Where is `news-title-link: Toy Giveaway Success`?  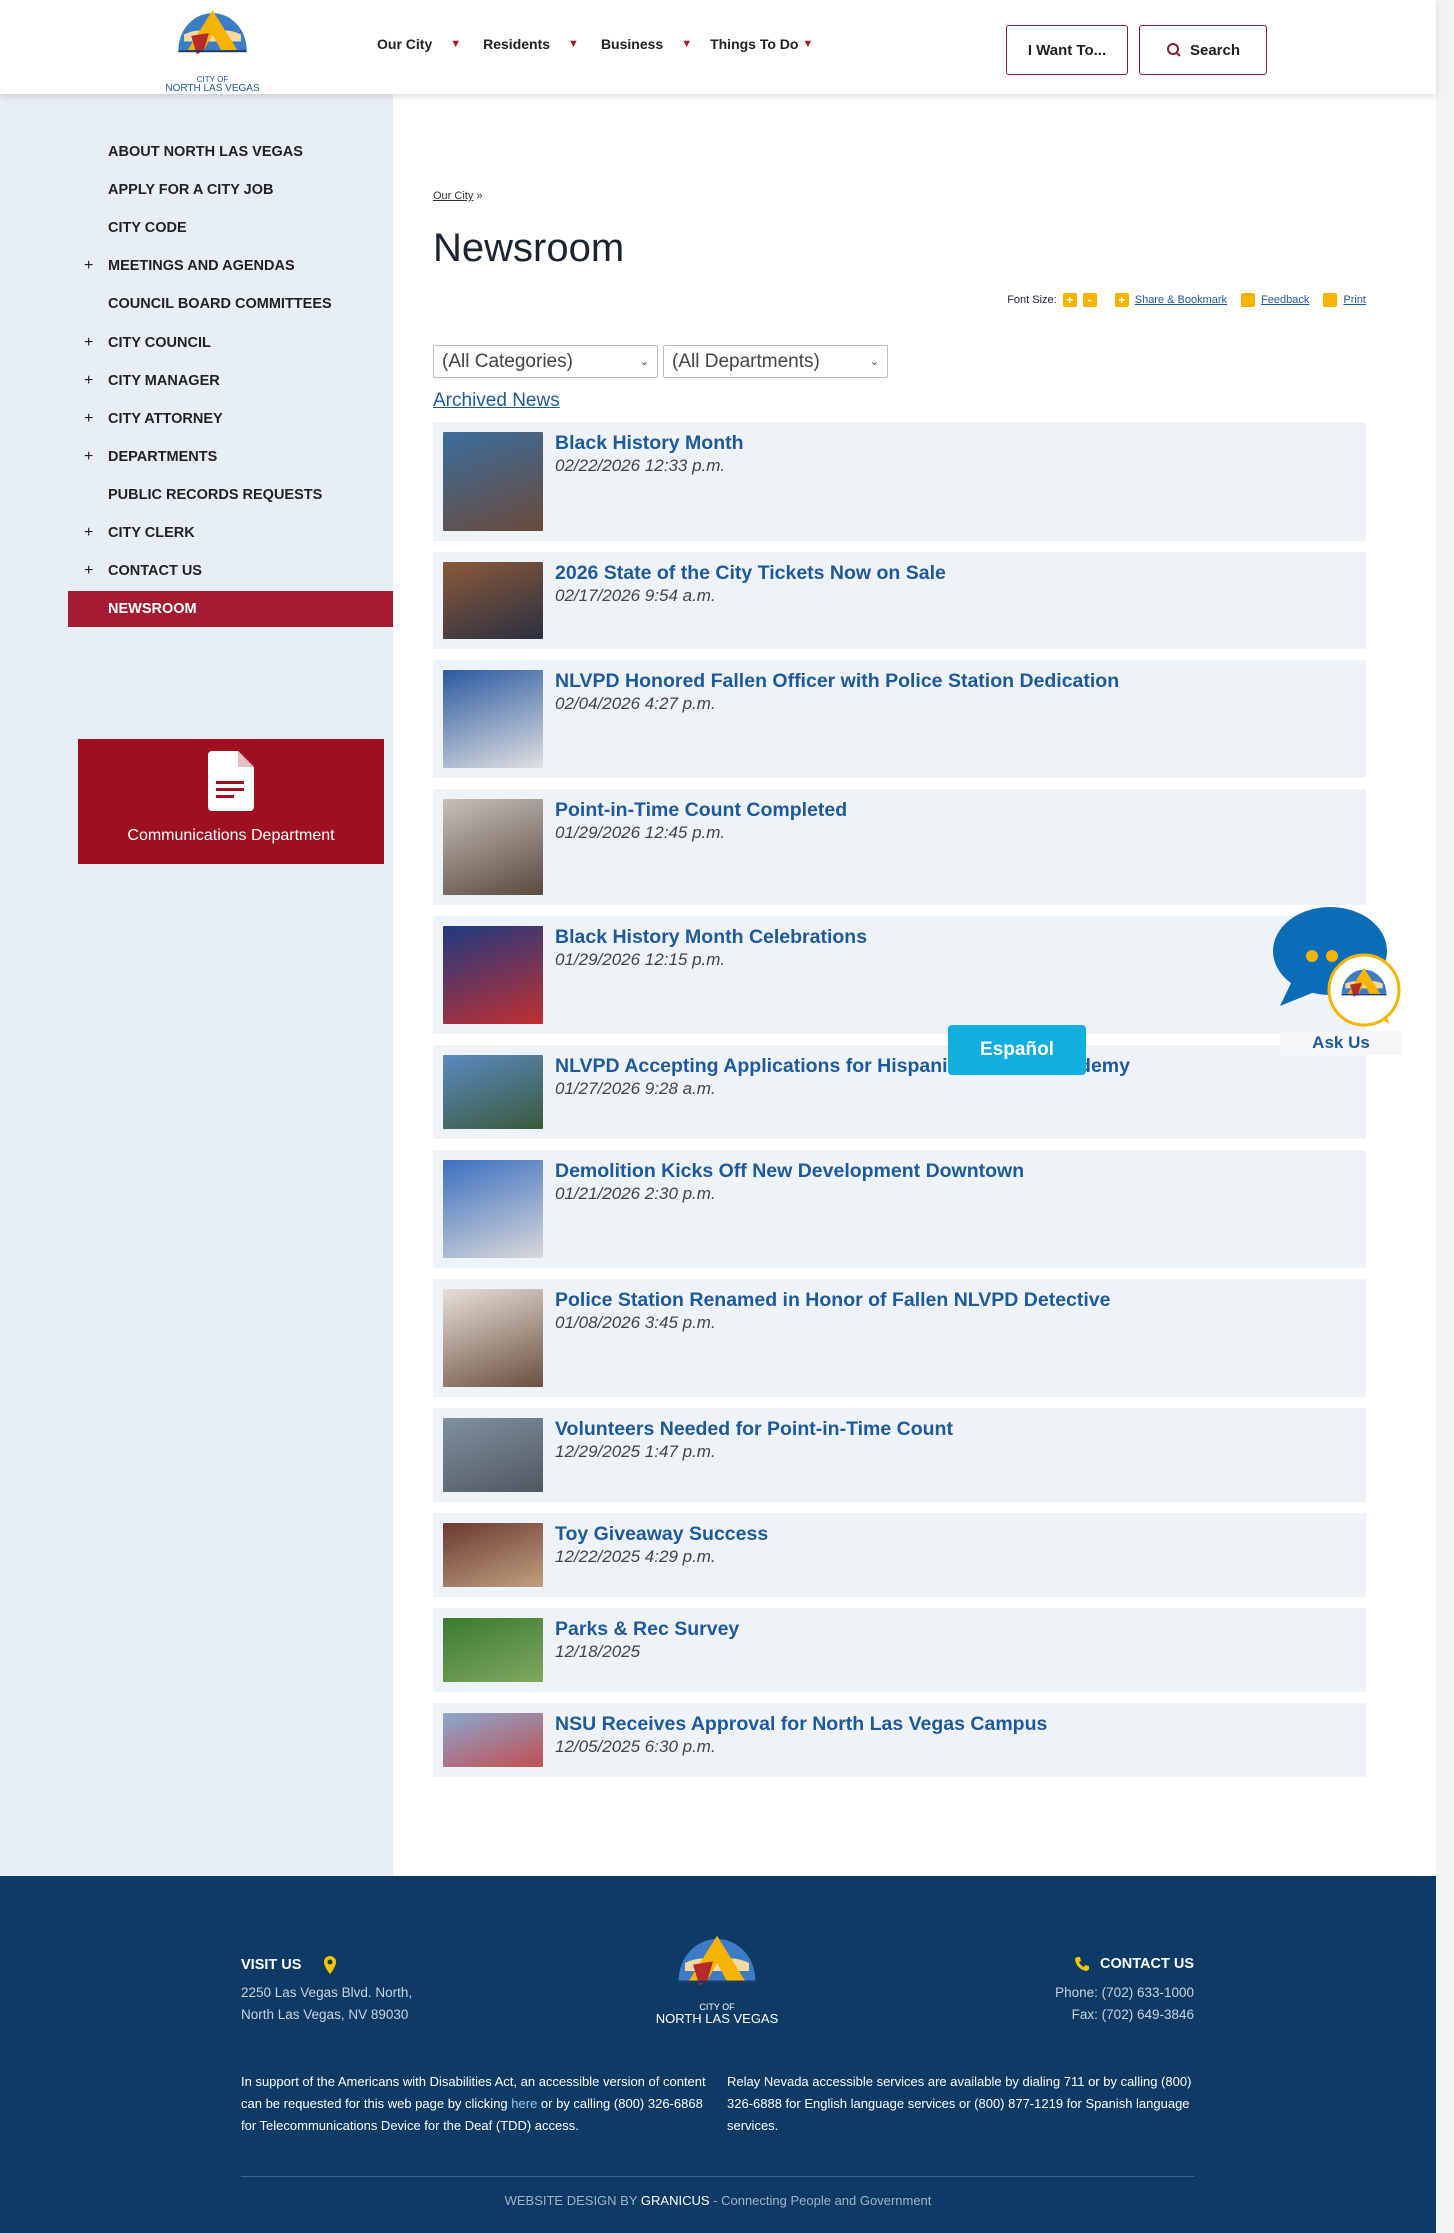
news-title-link: Toy Giveaway Success is located at coordinates (661, 1534).